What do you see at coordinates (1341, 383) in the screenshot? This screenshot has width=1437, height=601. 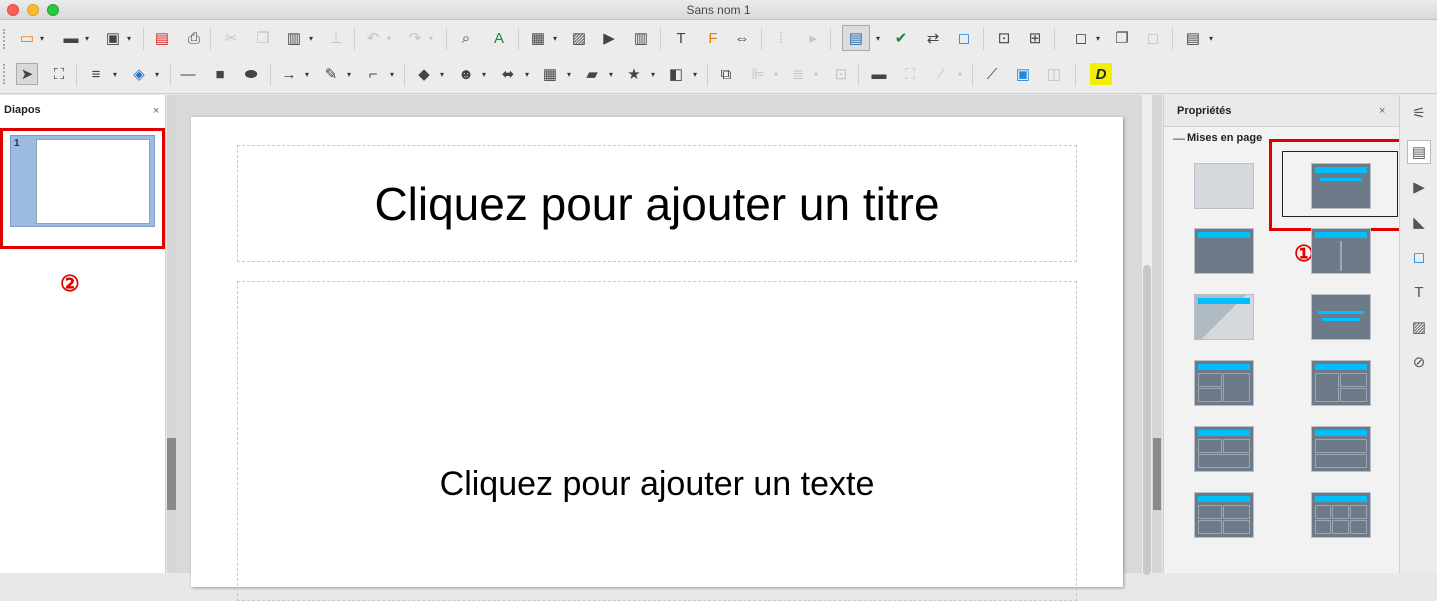 I see `layout-title-two-content-right` at bounding box center [1341, 383].